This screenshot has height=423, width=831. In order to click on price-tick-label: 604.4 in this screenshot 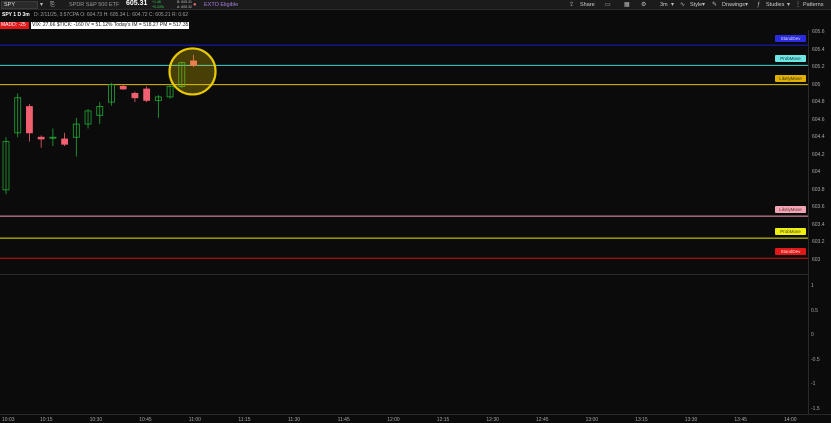, I will do `click(818, 137)`.